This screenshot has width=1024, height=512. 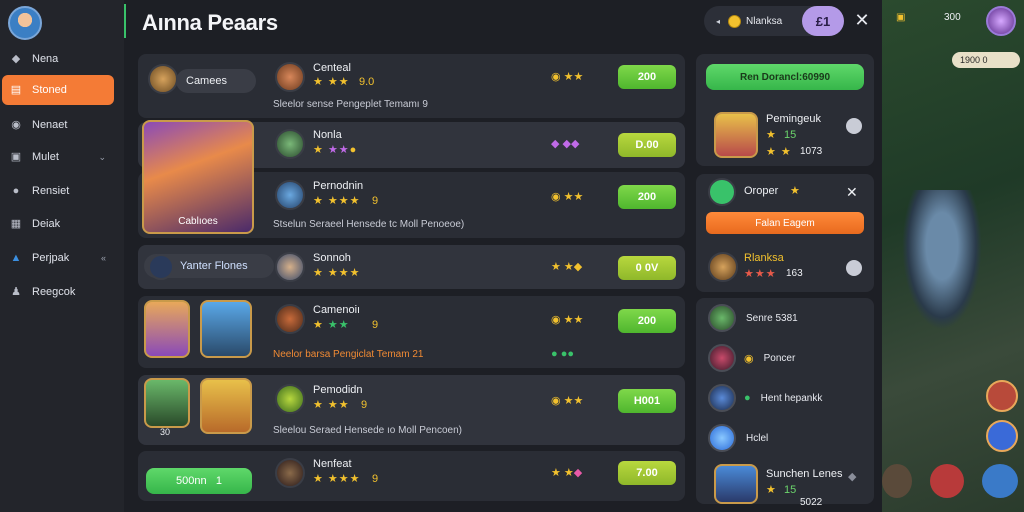 What do you see at coordinates (790, 490) in the screenshot?
I see `friend-value: 15` at bounding box center [790, 490].